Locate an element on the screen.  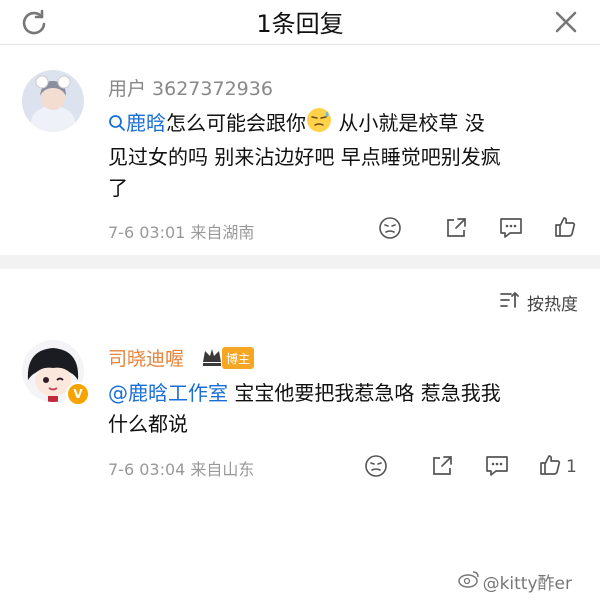
like-count: 1 is located at coordinates (571, 467).